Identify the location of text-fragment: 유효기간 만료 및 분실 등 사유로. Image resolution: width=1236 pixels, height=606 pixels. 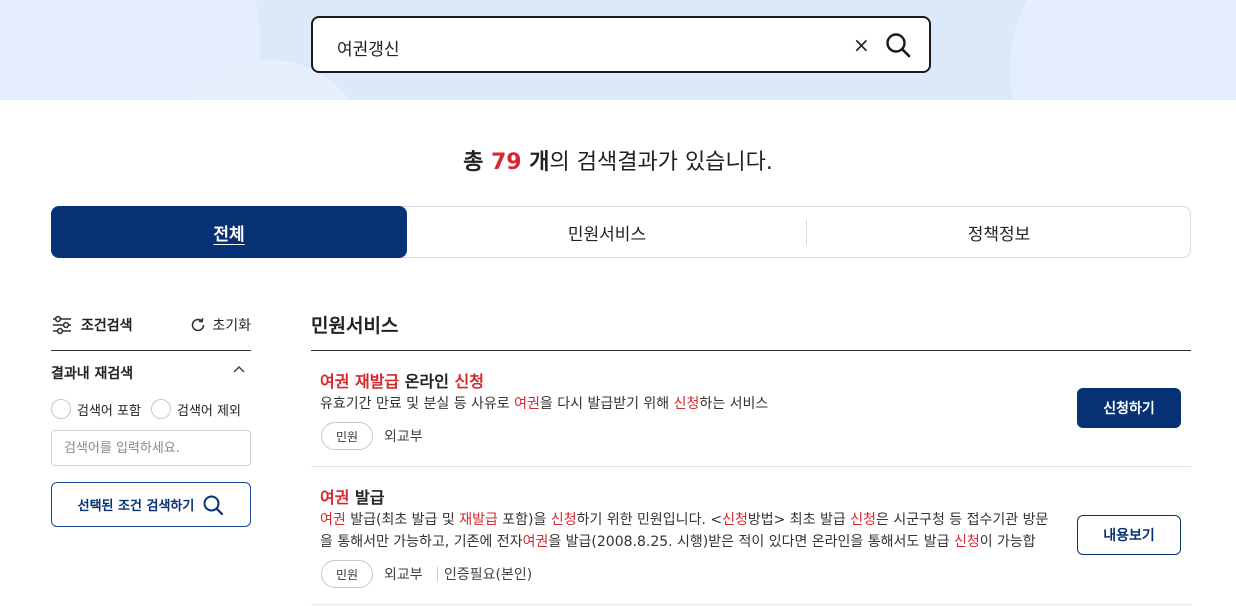
(417, 404).